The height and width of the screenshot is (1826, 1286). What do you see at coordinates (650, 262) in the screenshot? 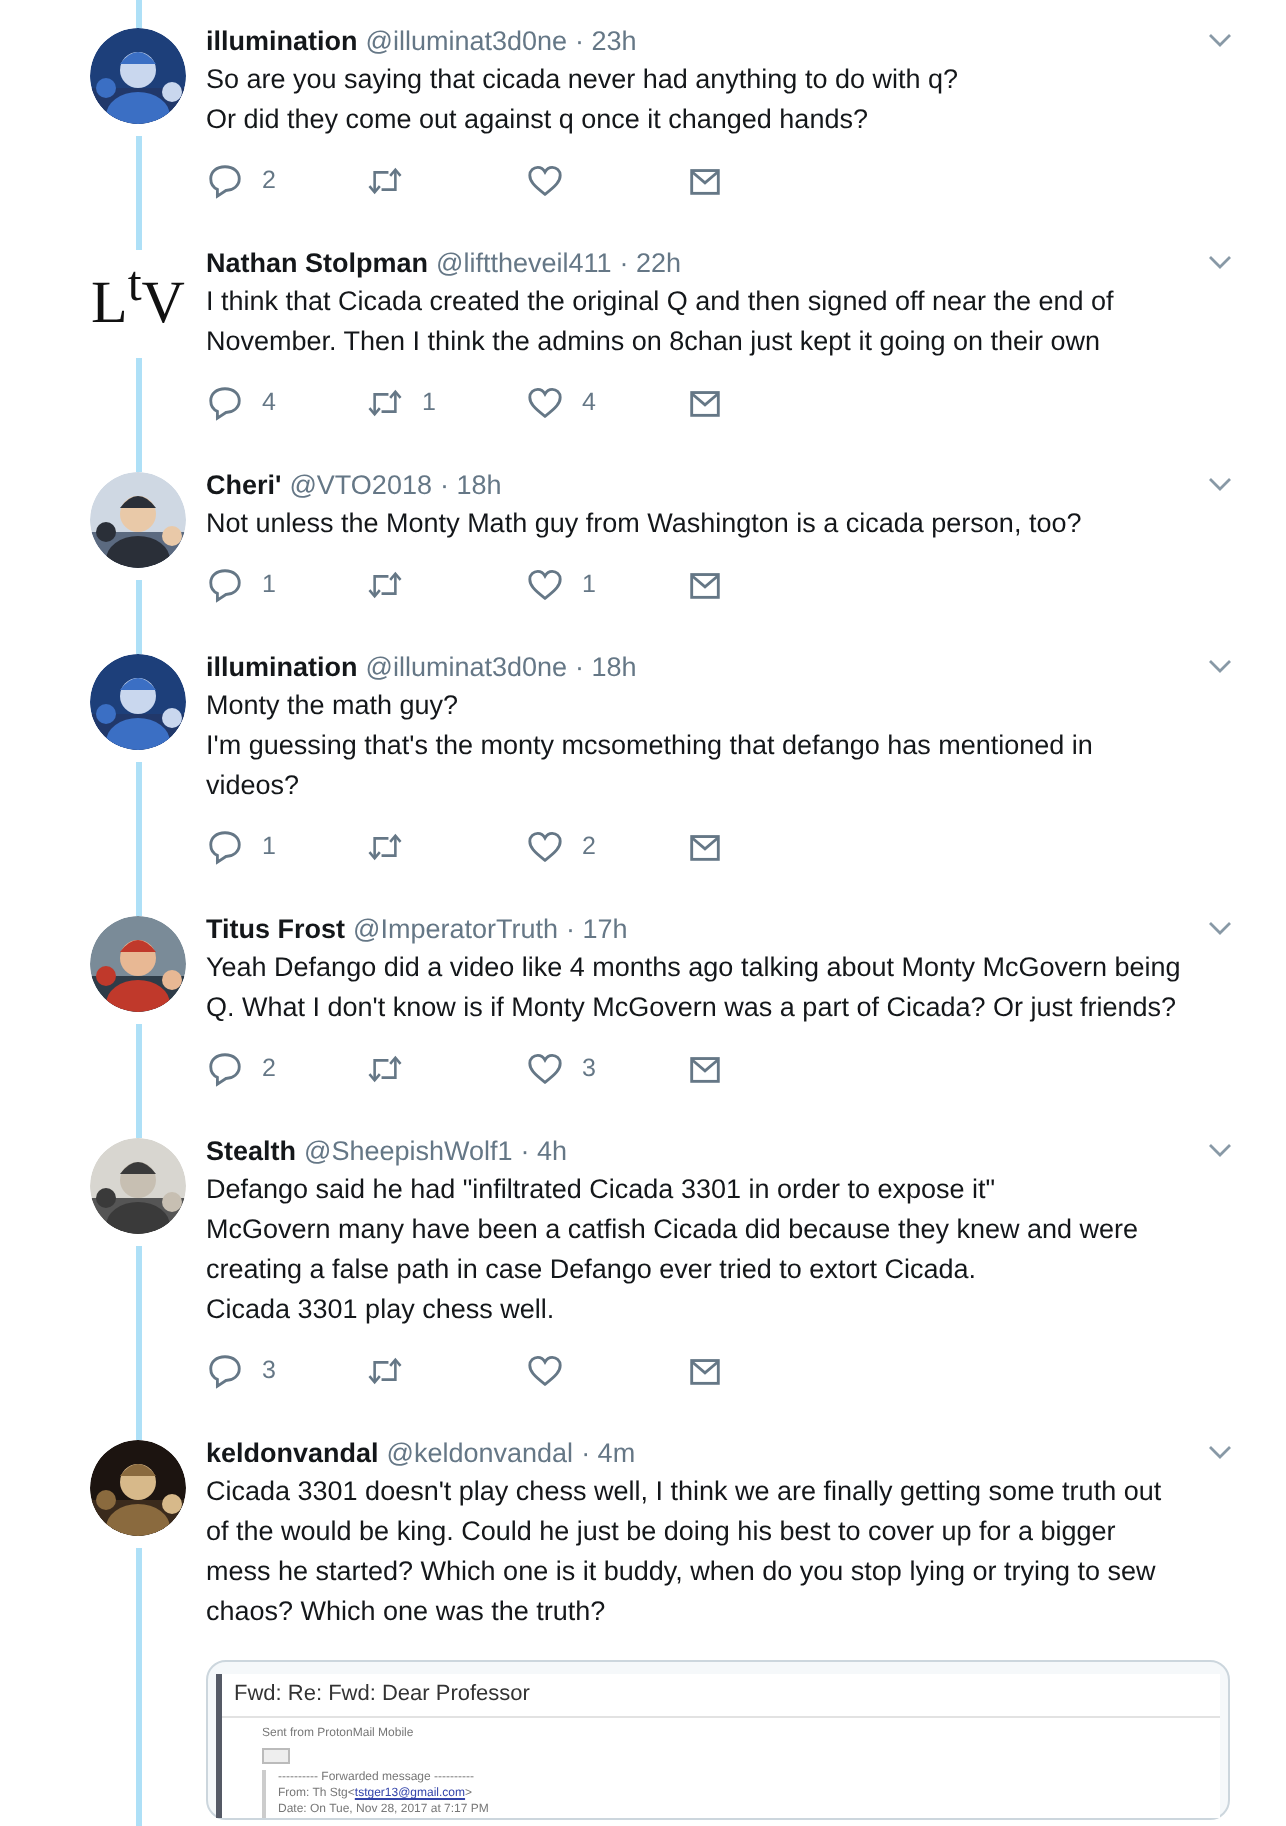
I see `tweet-time: · 22h` at bounding box center [650, 262].